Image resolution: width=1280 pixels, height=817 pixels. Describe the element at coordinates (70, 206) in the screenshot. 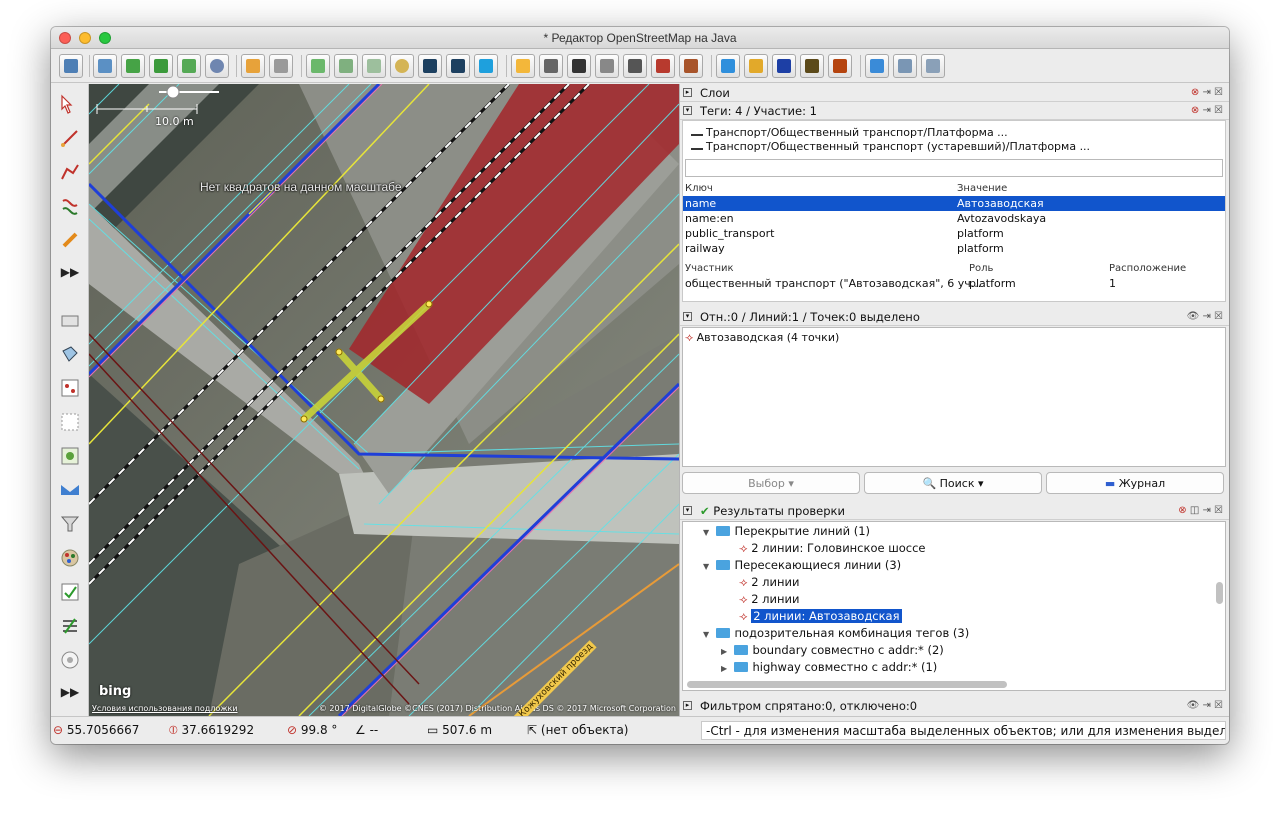

I see `parallel-way-icon` at that location.